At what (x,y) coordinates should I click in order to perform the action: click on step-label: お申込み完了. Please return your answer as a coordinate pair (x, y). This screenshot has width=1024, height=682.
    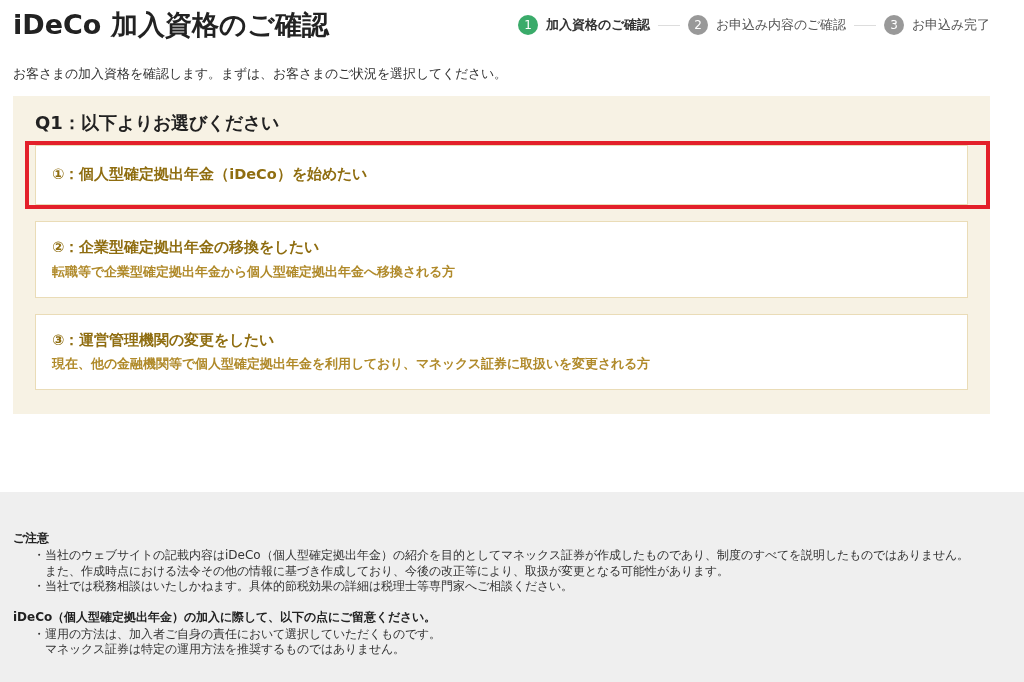
    Looking at the image, I should click on (951, 25).